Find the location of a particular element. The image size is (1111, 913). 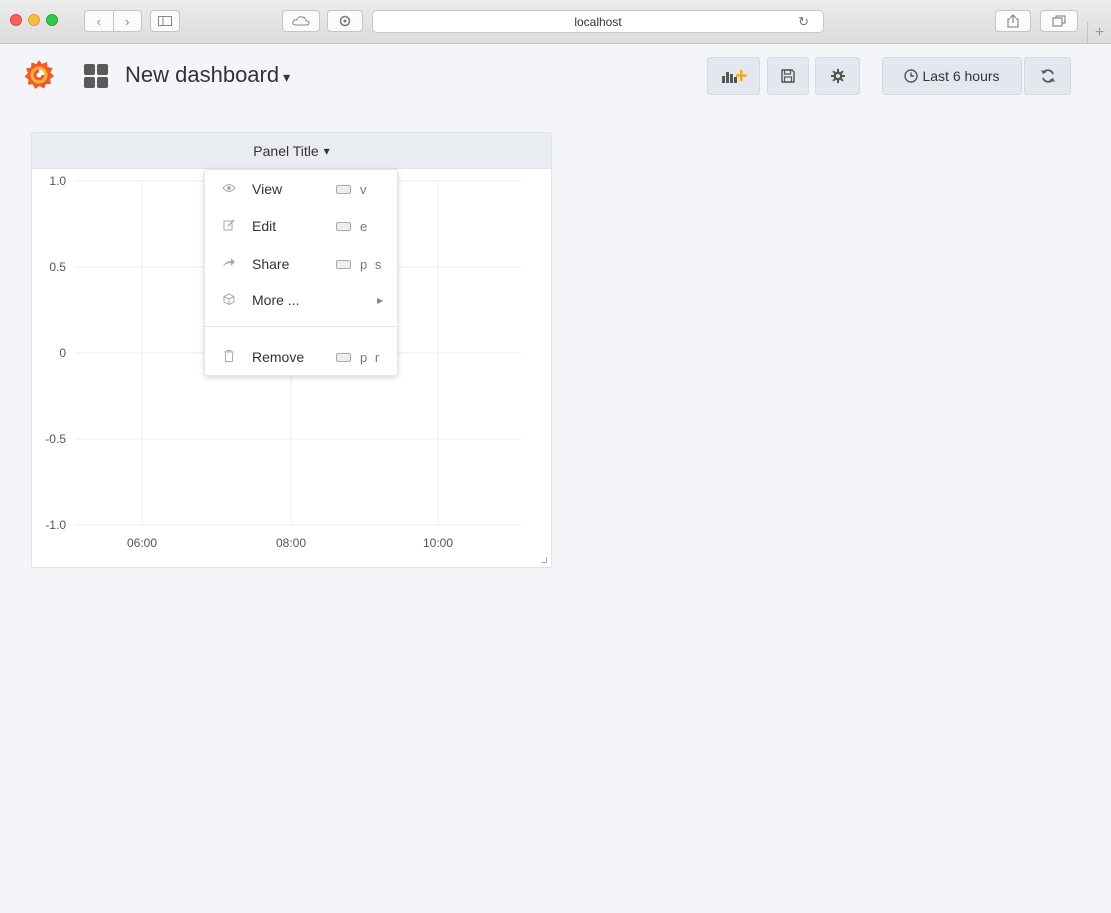

extension-icon is located at coordinates (345, 21).